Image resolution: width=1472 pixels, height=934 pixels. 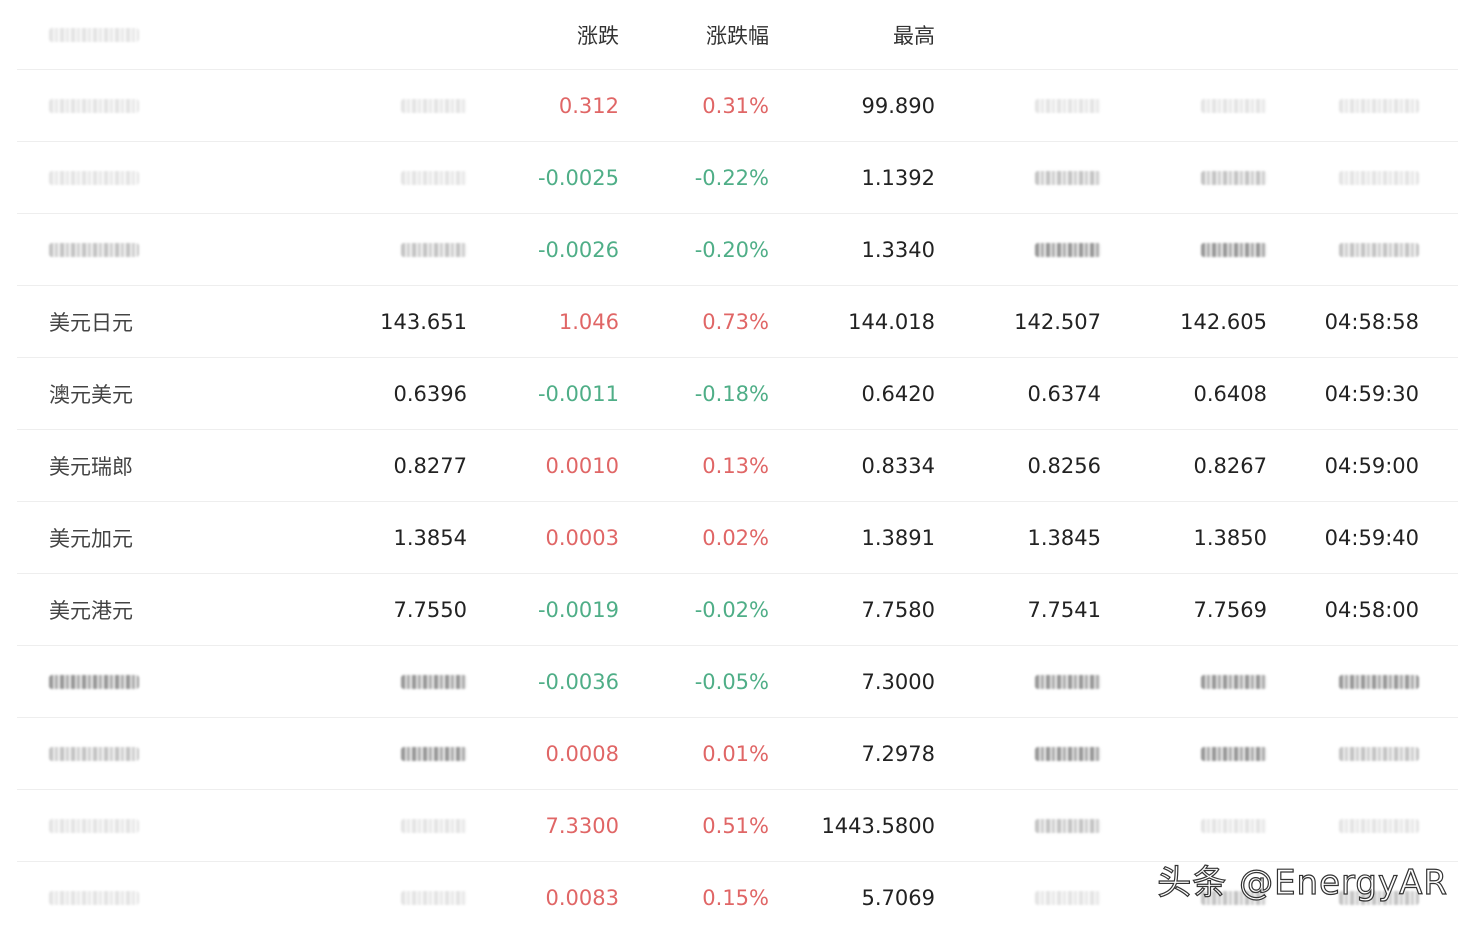 What do you see at coordinates (1223, 321) in the screenshot?
I see `row-open: 142.605` at bounding box center [1223, 321].